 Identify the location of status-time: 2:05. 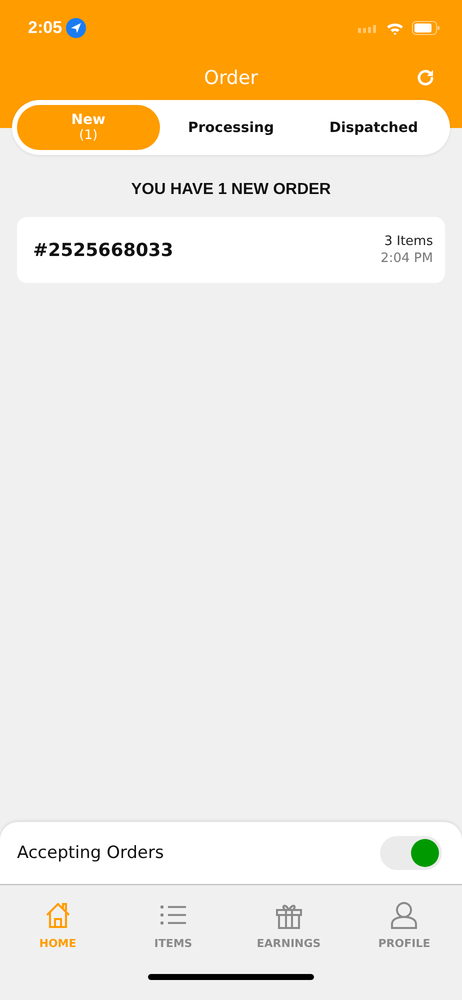
(45, 28).